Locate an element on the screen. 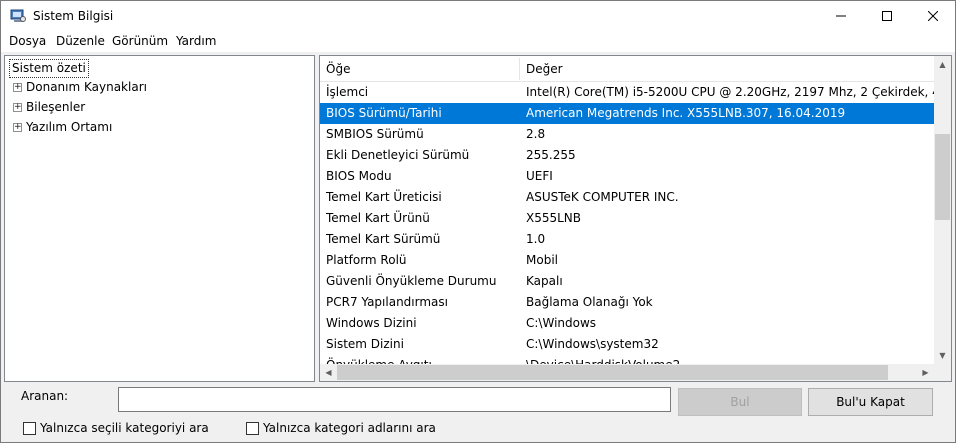 This screenshot has height=443, width=956. table-row: Platform Rolü Mobil is located at coordinates (627, 260).